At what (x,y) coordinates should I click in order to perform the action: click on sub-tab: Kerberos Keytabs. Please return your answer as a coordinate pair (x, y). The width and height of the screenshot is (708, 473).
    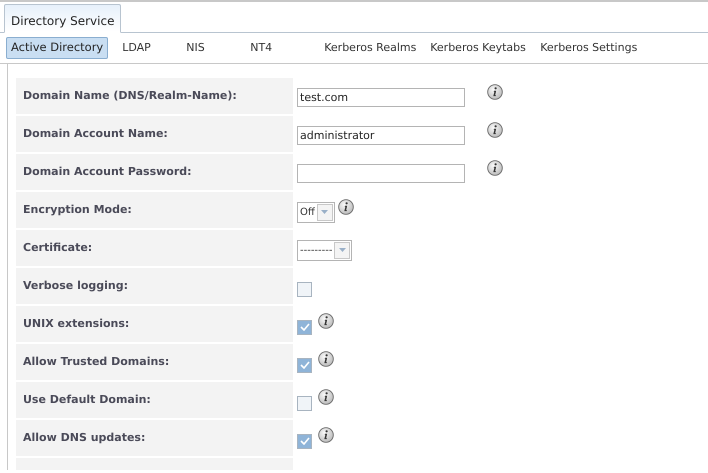
    Looking at the image, I should click on (485, 48).